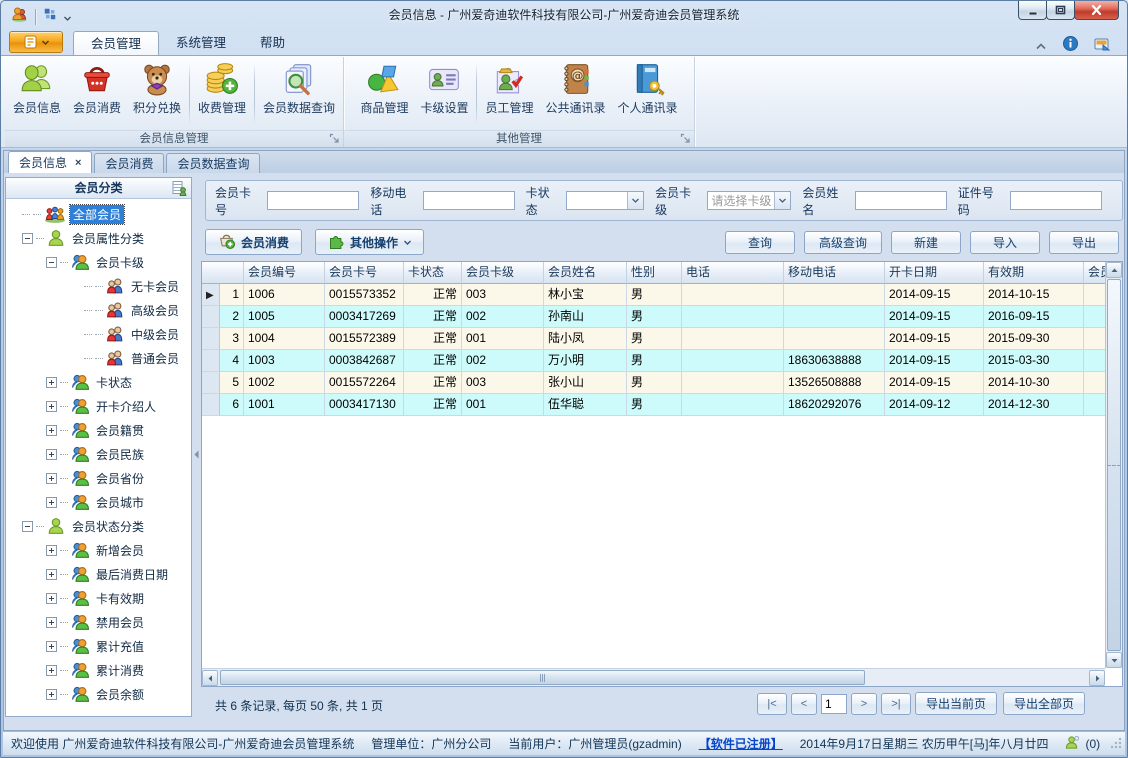  What do you see at coordinates (384, 94) in the screenshot?
I see `goods-management-button: 商品管理` at bounding box center [384, 94].